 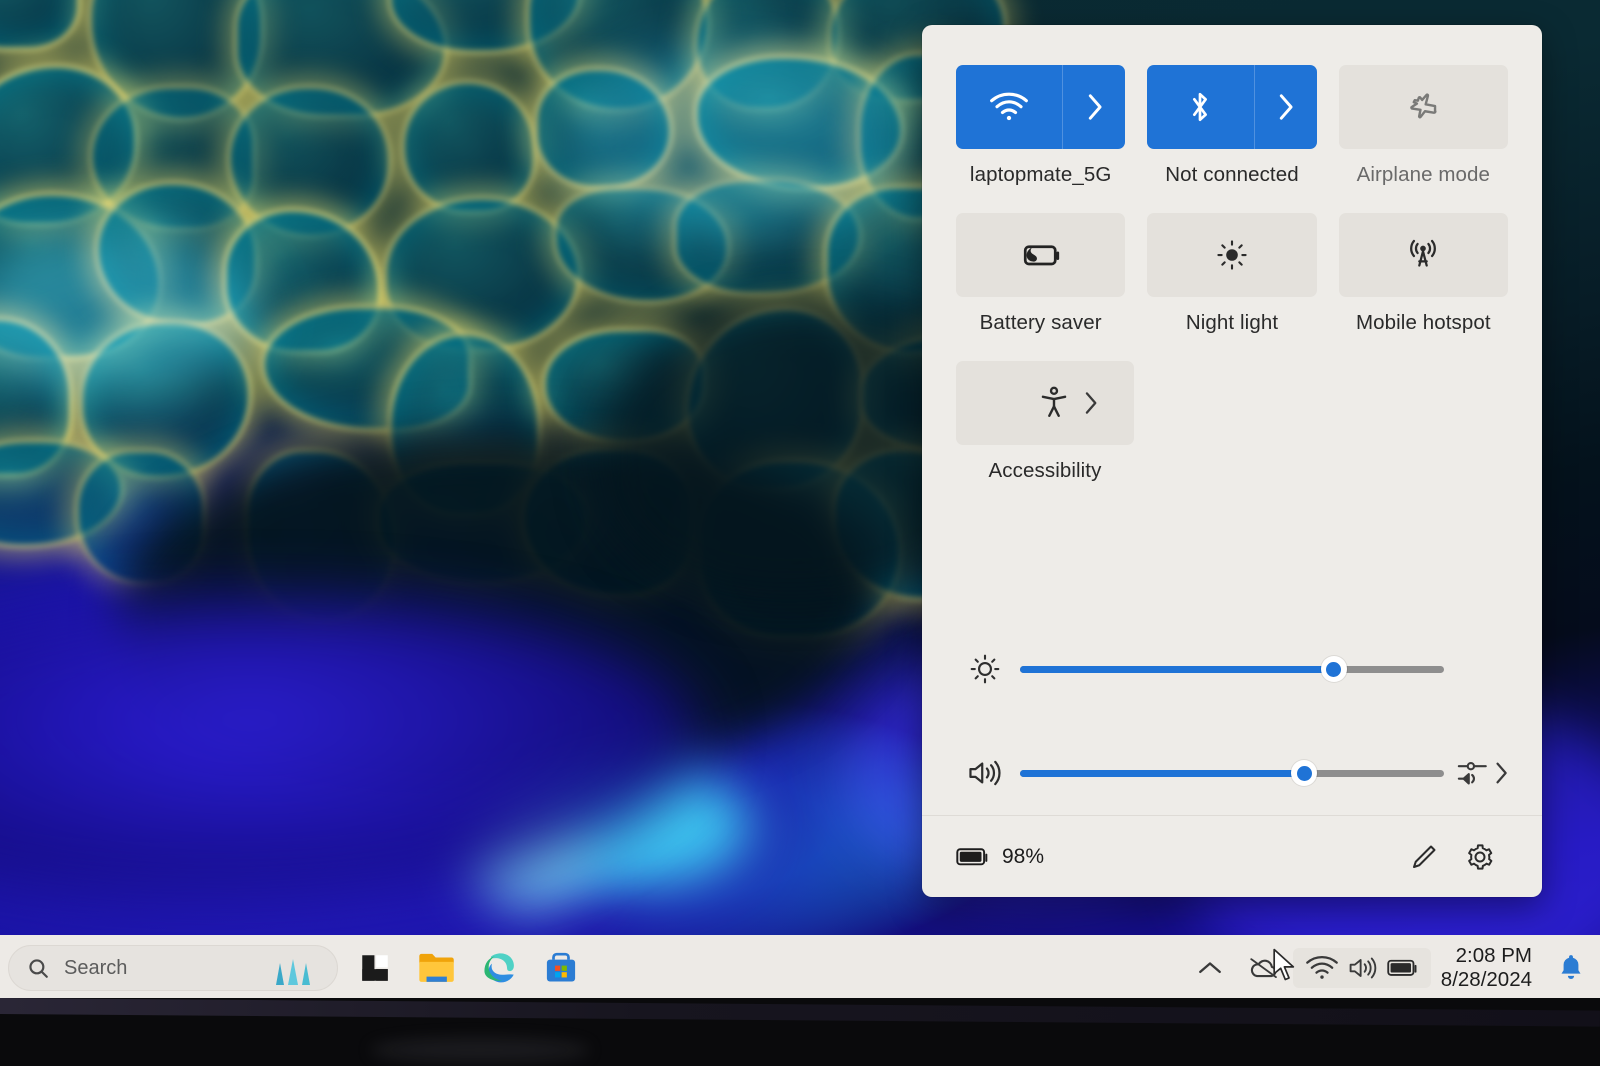 What do you see at coordinates (1177, 669) in the screenshot?
I see `brightness-slider-fill` at bounding box center [1177, 669].